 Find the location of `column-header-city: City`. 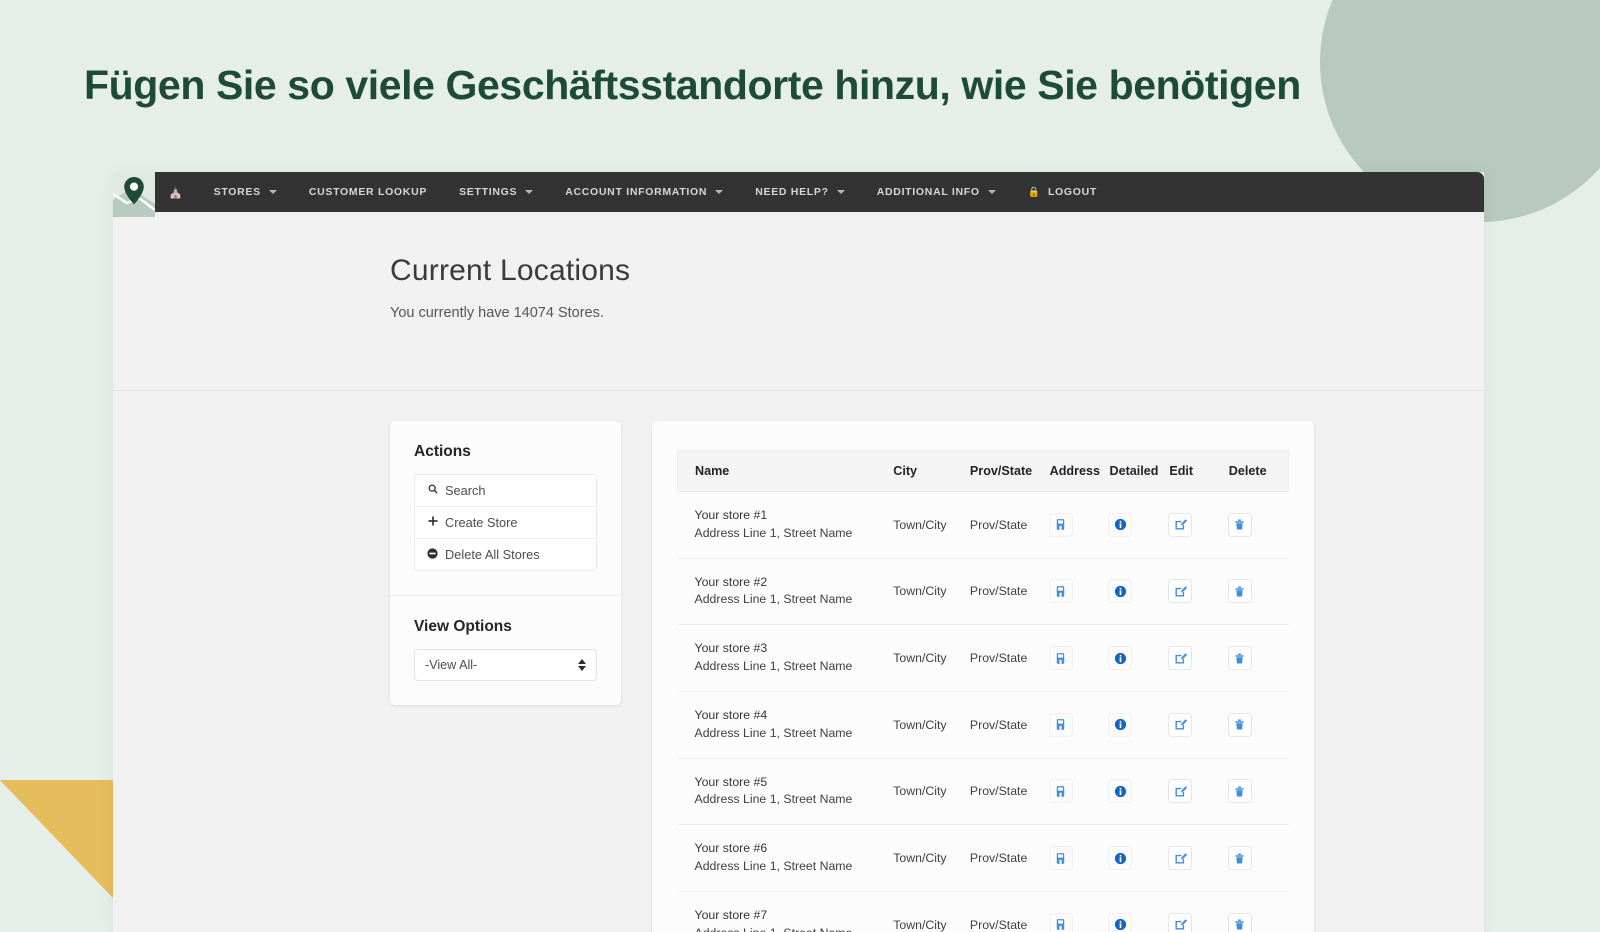

column-header-city: City is located at coordinates (931, 471).